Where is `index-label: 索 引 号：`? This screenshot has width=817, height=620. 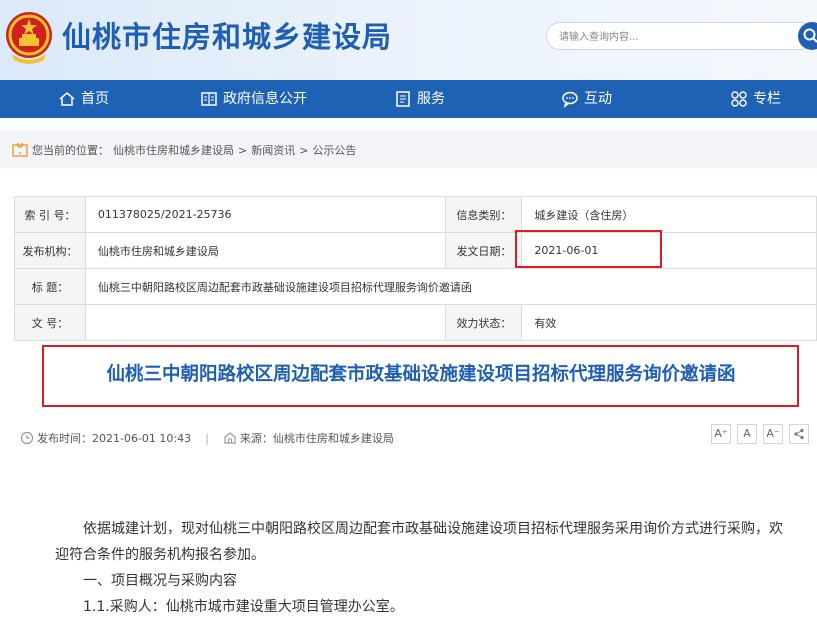 index-label: 索 引 号： is located at coordinates (50, 214).